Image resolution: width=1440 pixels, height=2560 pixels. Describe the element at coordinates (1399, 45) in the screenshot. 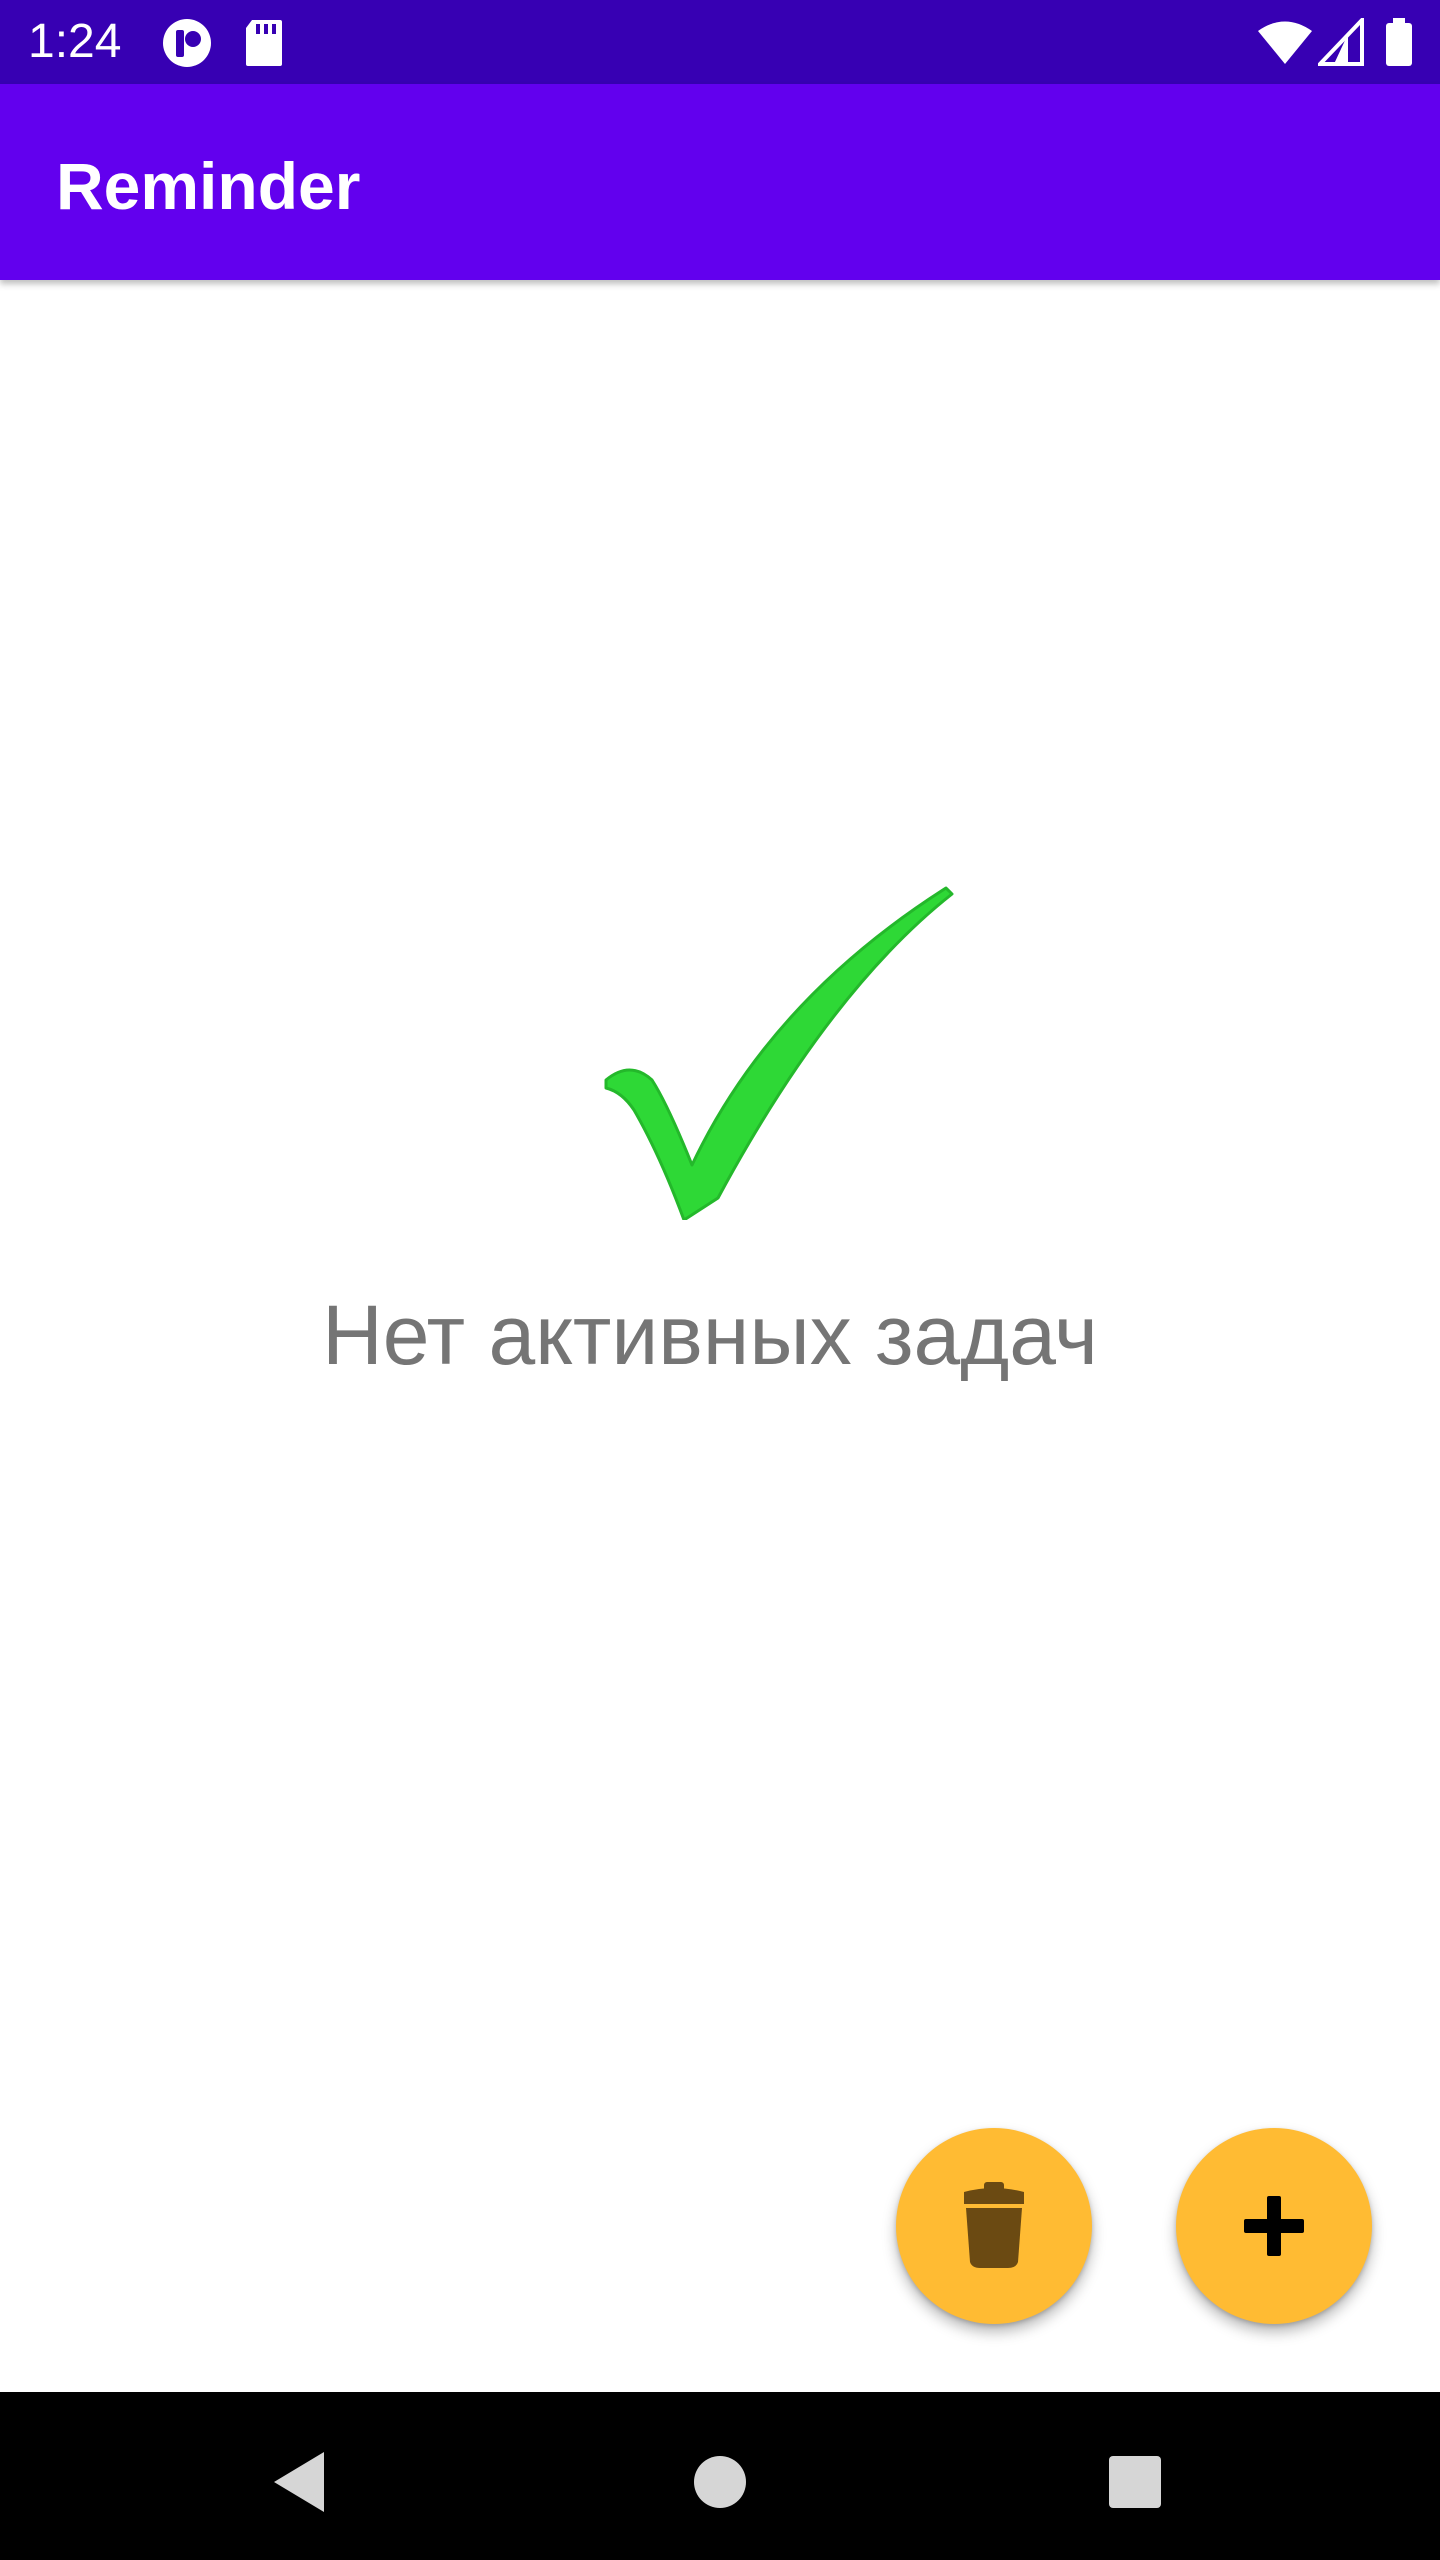

I see `battery-icon` at that location.